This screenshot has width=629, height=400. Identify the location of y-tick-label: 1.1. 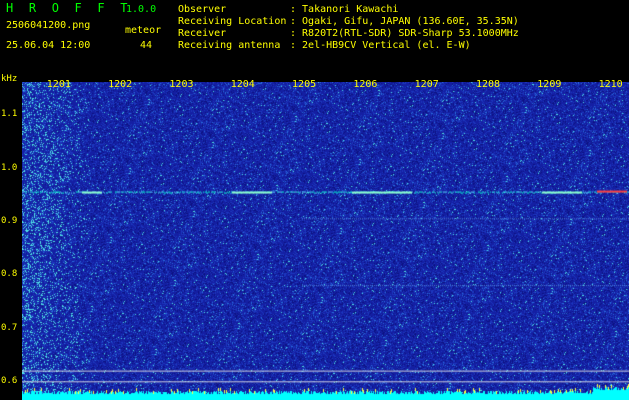
(9, 114).